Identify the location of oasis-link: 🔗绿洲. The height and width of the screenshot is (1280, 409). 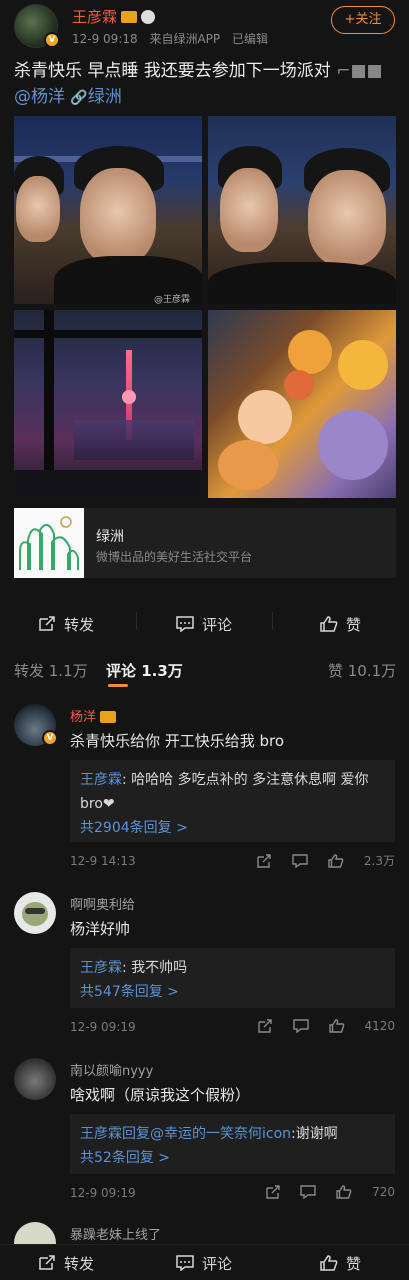
(95, 97).